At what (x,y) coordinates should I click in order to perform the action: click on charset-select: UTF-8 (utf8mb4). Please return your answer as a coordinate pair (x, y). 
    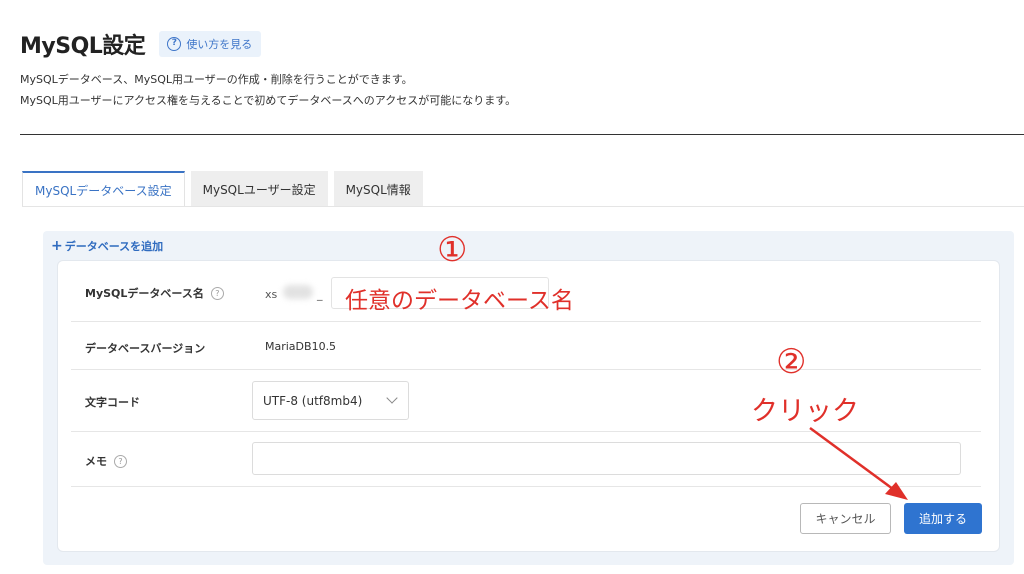
    Looking at the image, I should click on (330, 400).